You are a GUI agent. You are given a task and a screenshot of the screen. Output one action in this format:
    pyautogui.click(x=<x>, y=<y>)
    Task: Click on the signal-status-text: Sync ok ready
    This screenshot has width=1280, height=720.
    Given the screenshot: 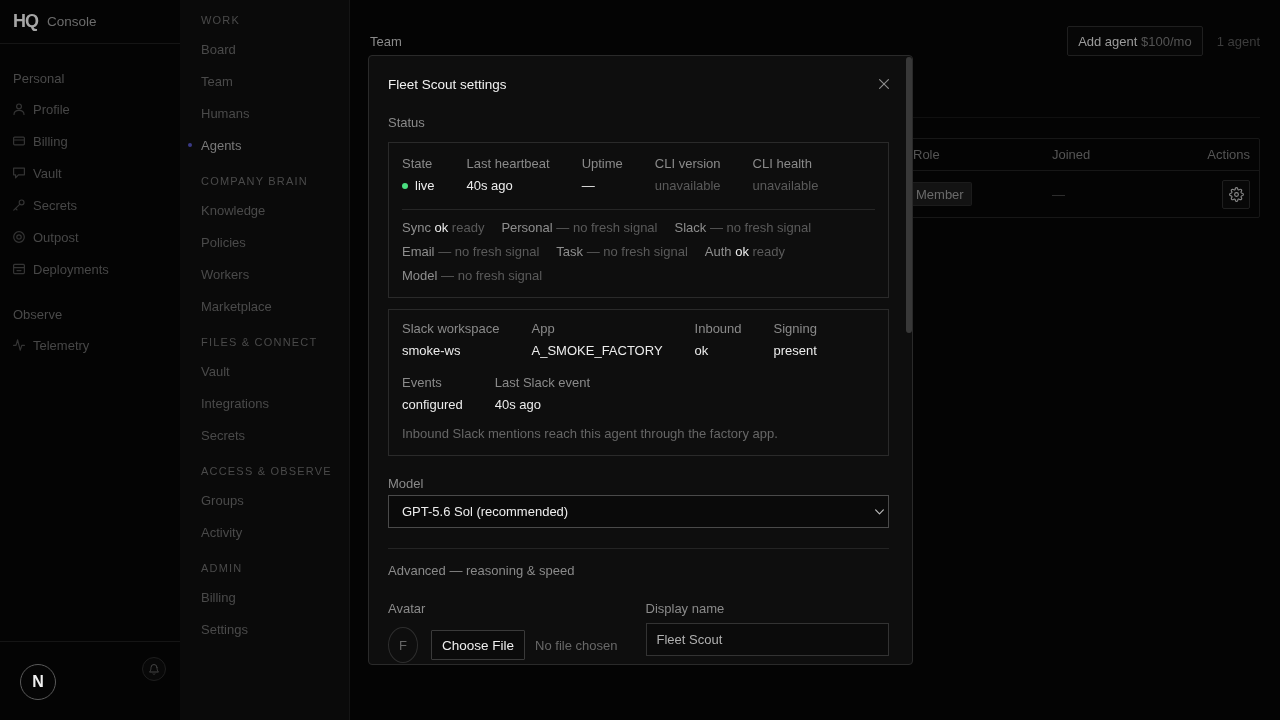 What is the action you would take?
    pyautogui.click(x=443, y=228)
    